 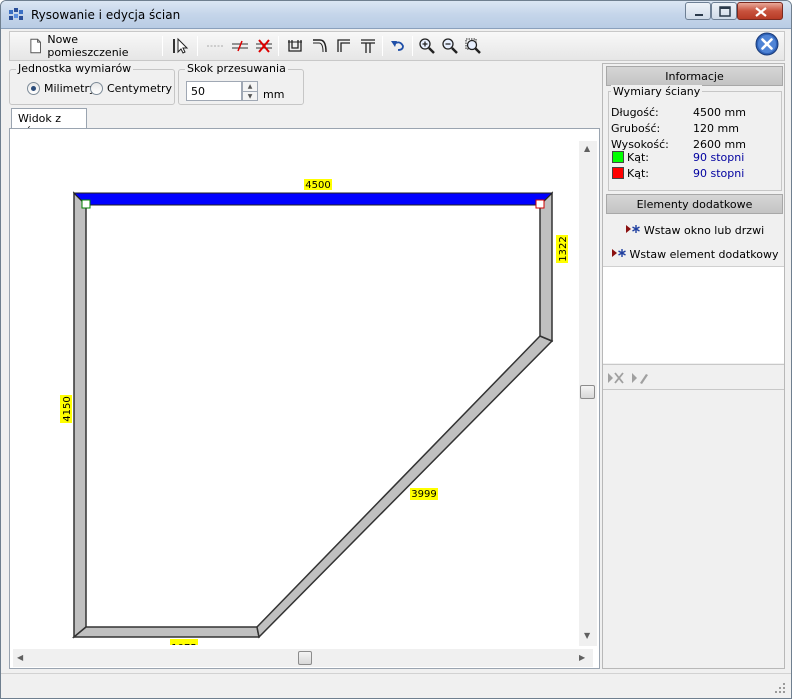 I want to click on wall-shape-curve-button, so click(x=320, y=46).